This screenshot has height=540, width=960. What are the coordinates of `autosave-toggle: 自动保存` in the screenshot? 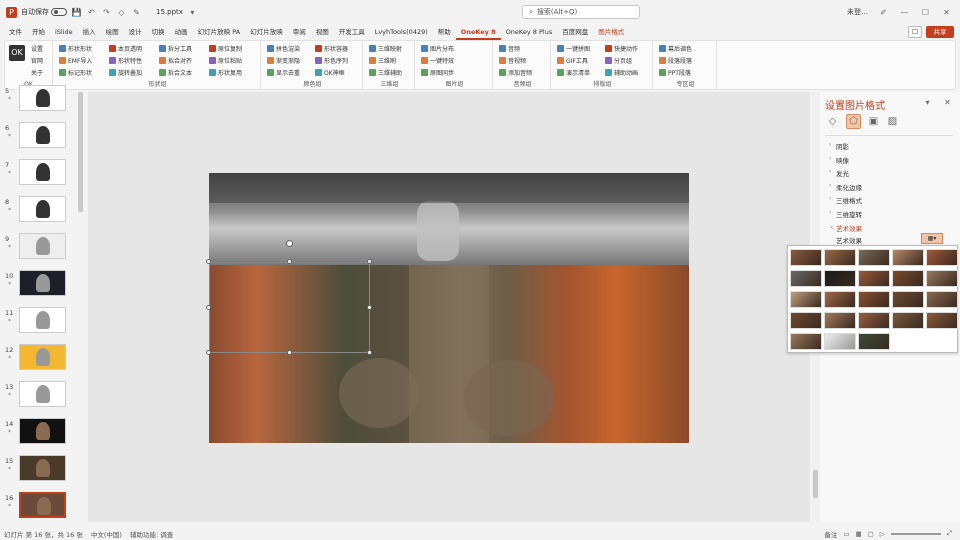 It's located at (44, 12).